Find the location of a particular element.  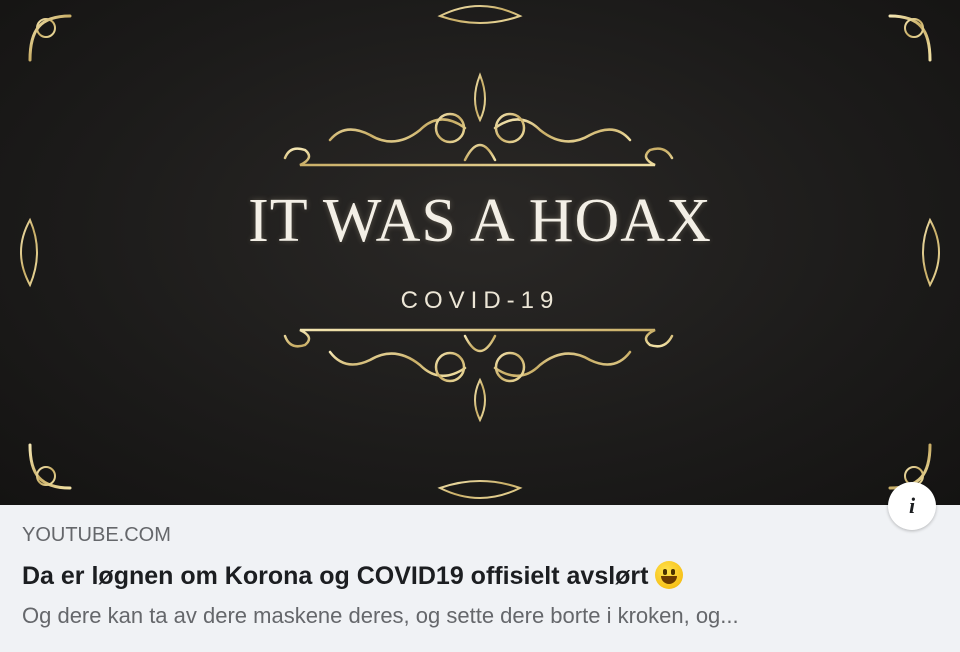

info-icon: i is located at coordinates (912, 505).